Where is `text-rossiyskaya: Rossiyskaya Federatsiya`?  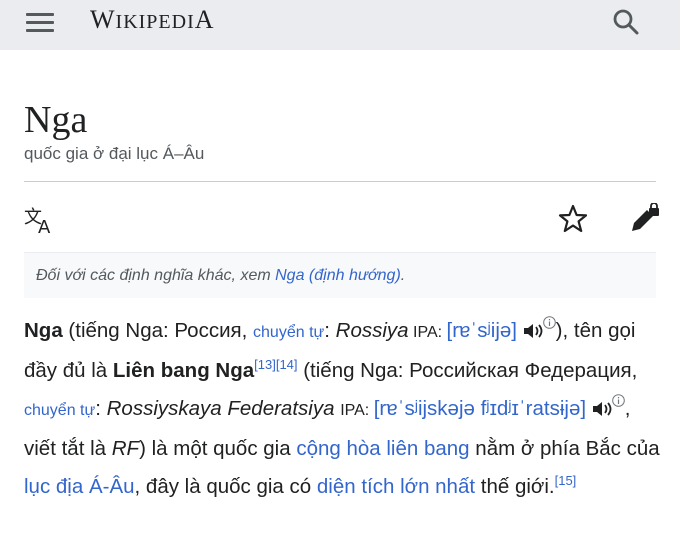 text-rossiyskaya: Rossiyskaya Federatsiya is located at coordinates (220, 408).